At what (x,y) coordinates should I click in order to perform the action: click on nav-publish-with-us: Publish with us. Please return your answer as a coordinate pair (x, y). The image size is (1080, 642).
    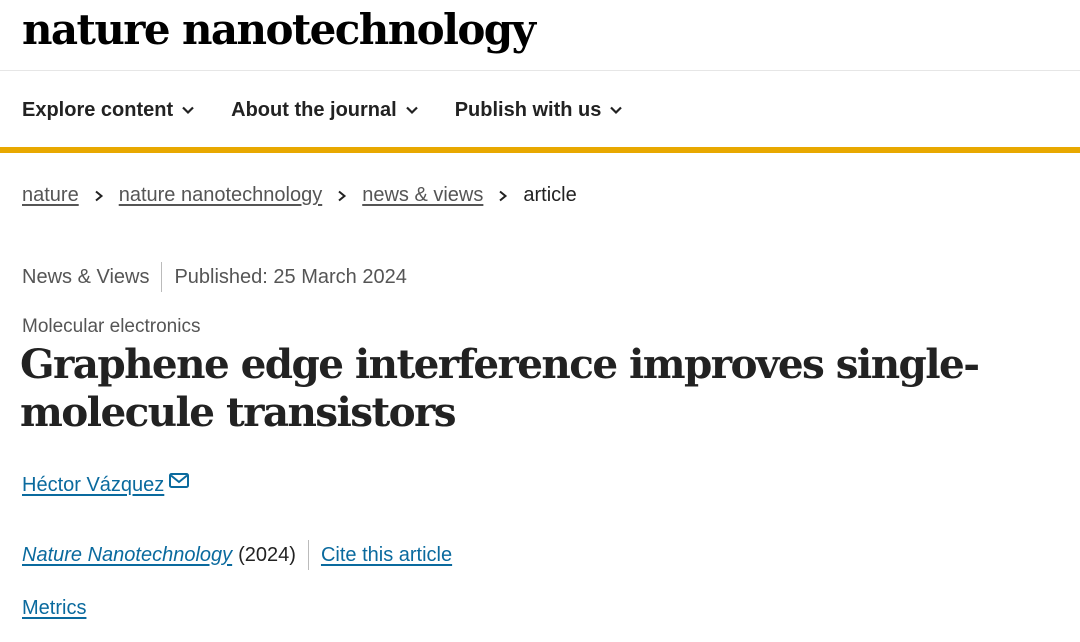
    Looking at the image, I should click on (539, 110).